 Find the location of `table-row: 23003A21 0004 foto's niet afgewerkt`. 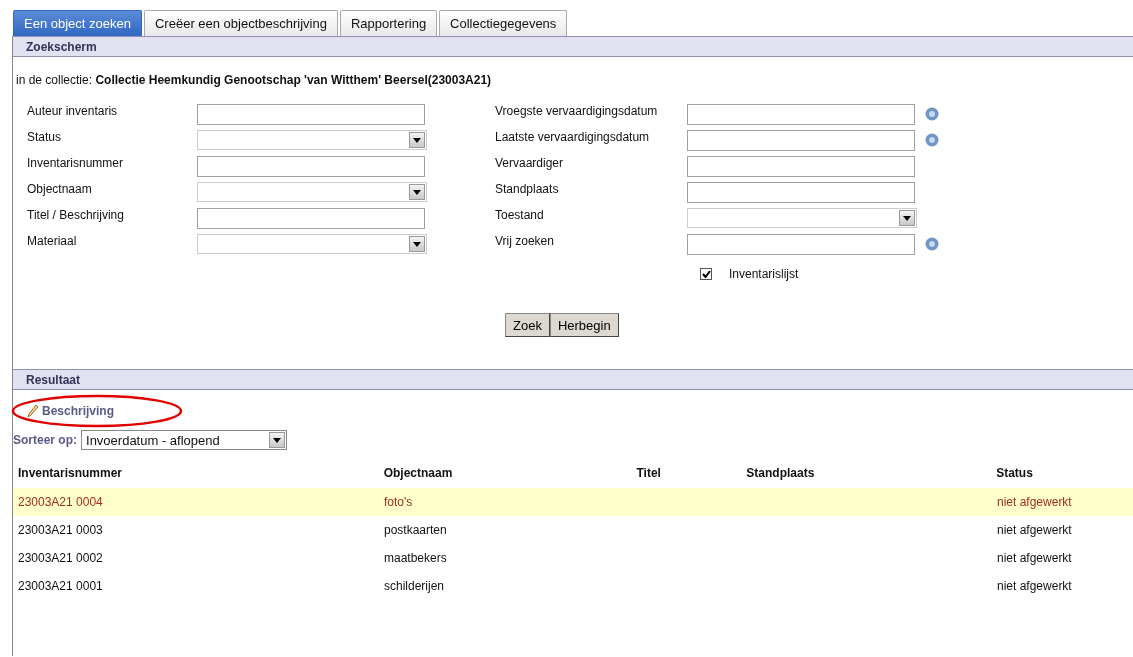

table-row: 23003A21 0004 foto's niet afgewerkt is located at coordinates (573, 502).